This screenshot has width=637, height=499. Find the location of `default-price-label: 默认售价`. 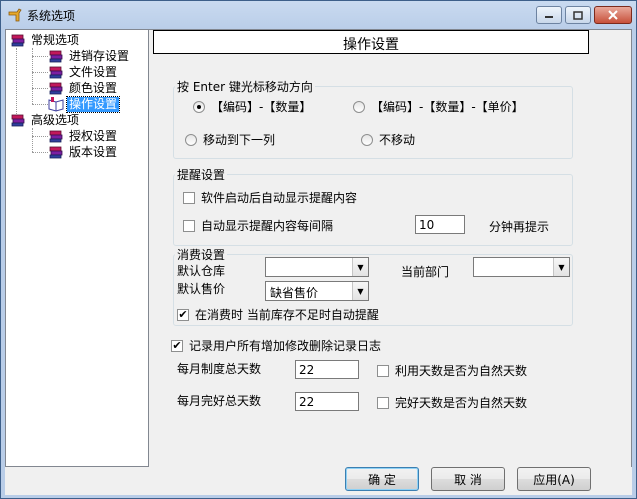

default-price-label: 默认售价 is located at coordinates (201, 289).